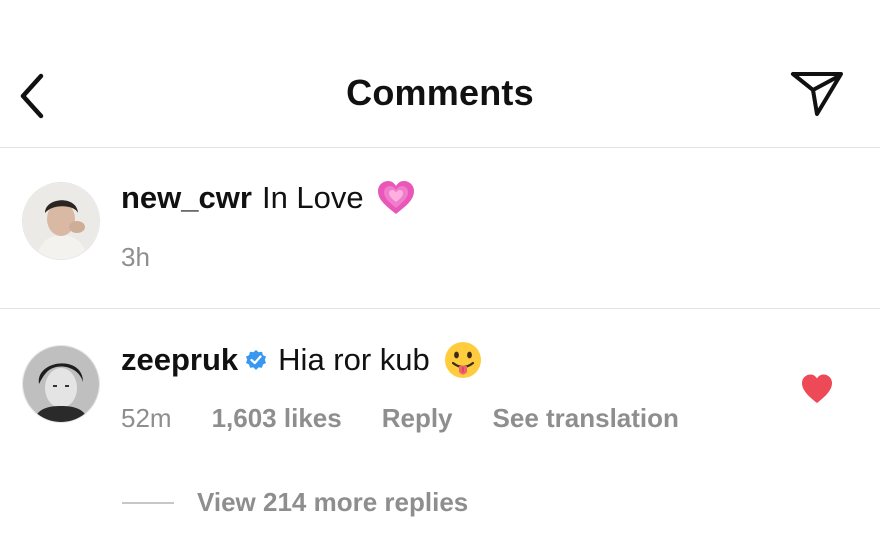 This screenshot has height=536, width=880. What do you see at coordinates (354, 359) in the screenshot?
I see `comment-text: Hia ror kub` at bounding box center [354, 359].